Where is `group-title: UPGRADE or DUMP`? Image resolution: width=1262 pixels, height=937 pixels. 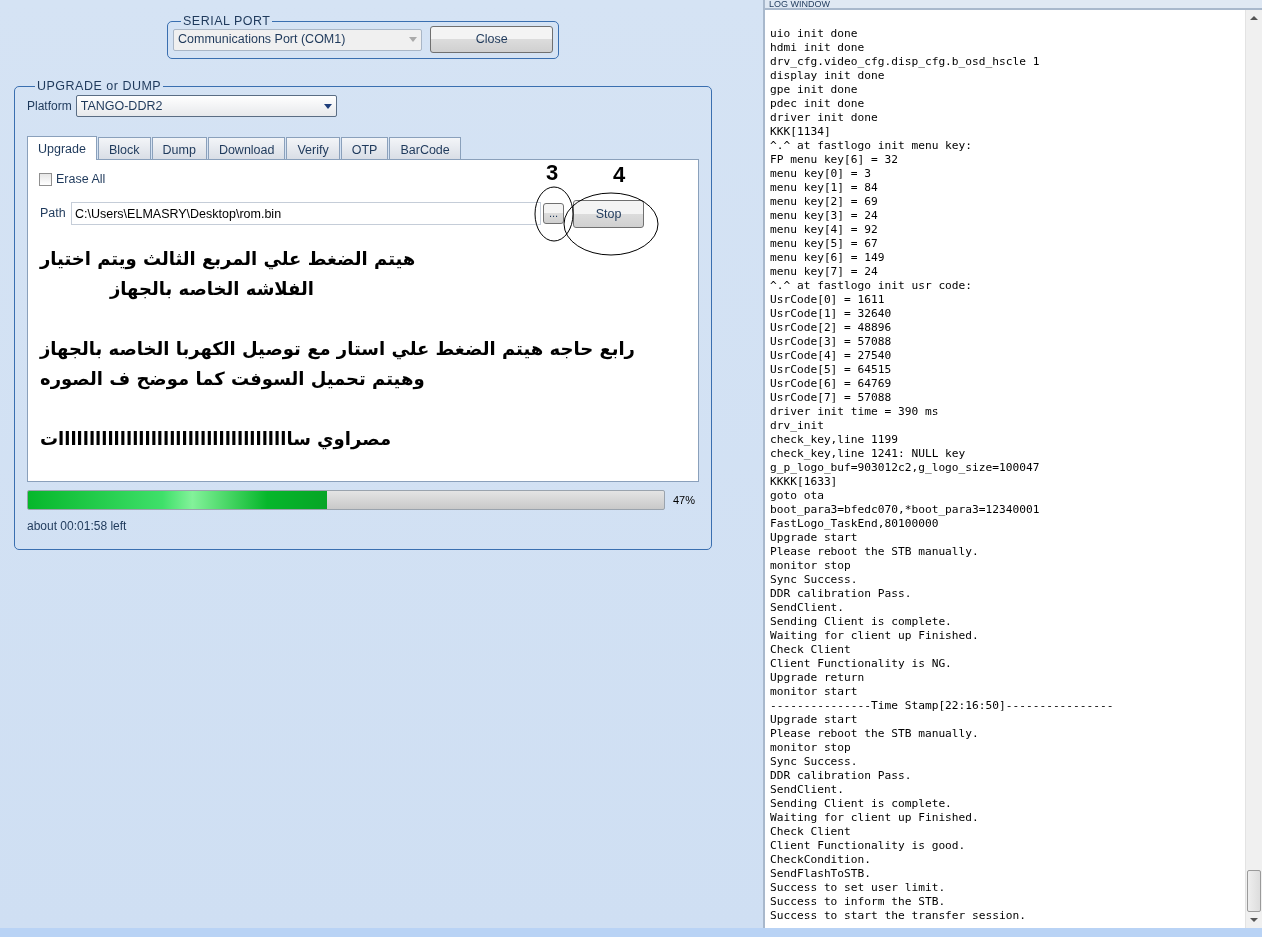
group-title: UPGRADE or DUMP is located at coordinates (99, 86).